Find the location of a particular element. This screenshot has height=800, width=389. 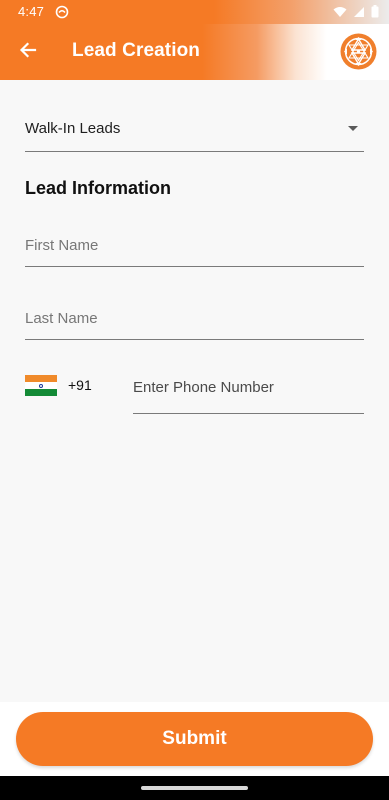

arrow-left-icon is located at coordinates (28, 52).